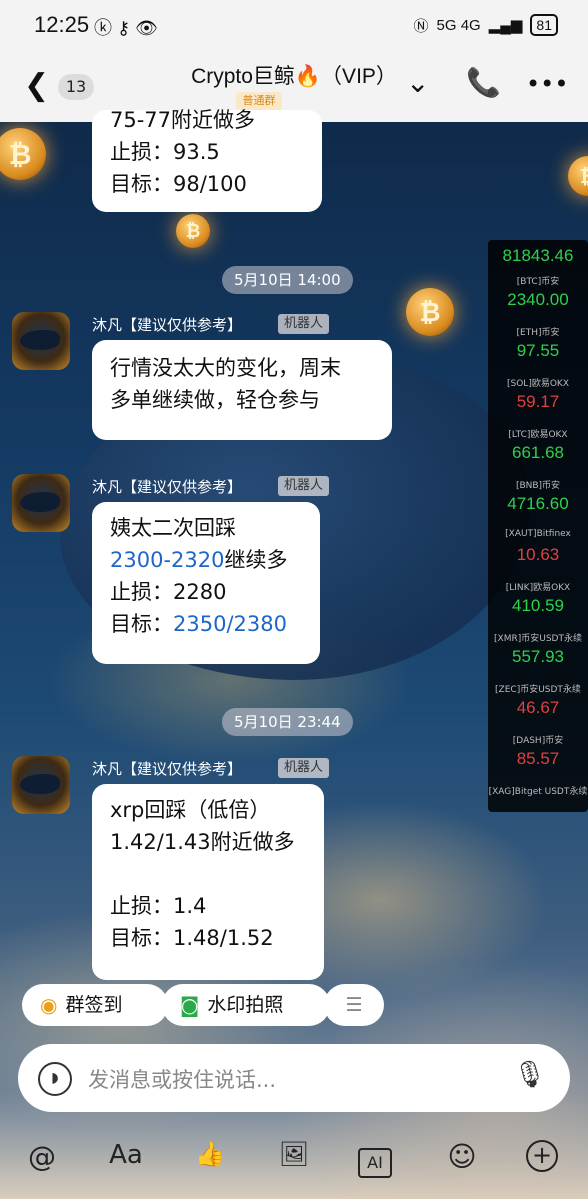 The width and height of the screenshot is (588, 1199). What do you see at coordinates (538, 534) in the screenshot?
I see `ticker-label: [XAUT]Bitfinex` at bounding box center [538, 534].